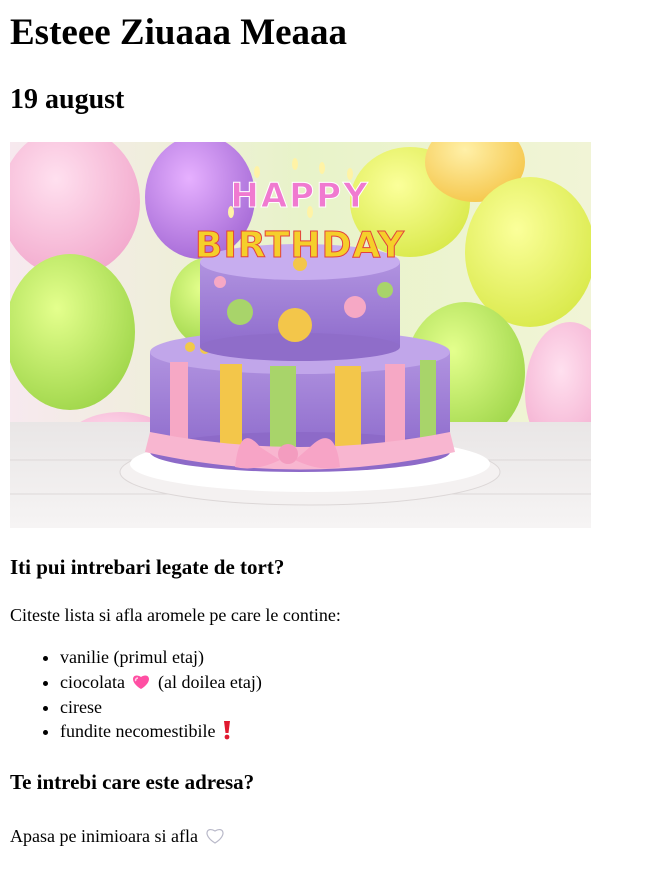 The image size is (664, 872). I want to click on list-item: ciocolata (al doilea etaj), so click(161, 683).